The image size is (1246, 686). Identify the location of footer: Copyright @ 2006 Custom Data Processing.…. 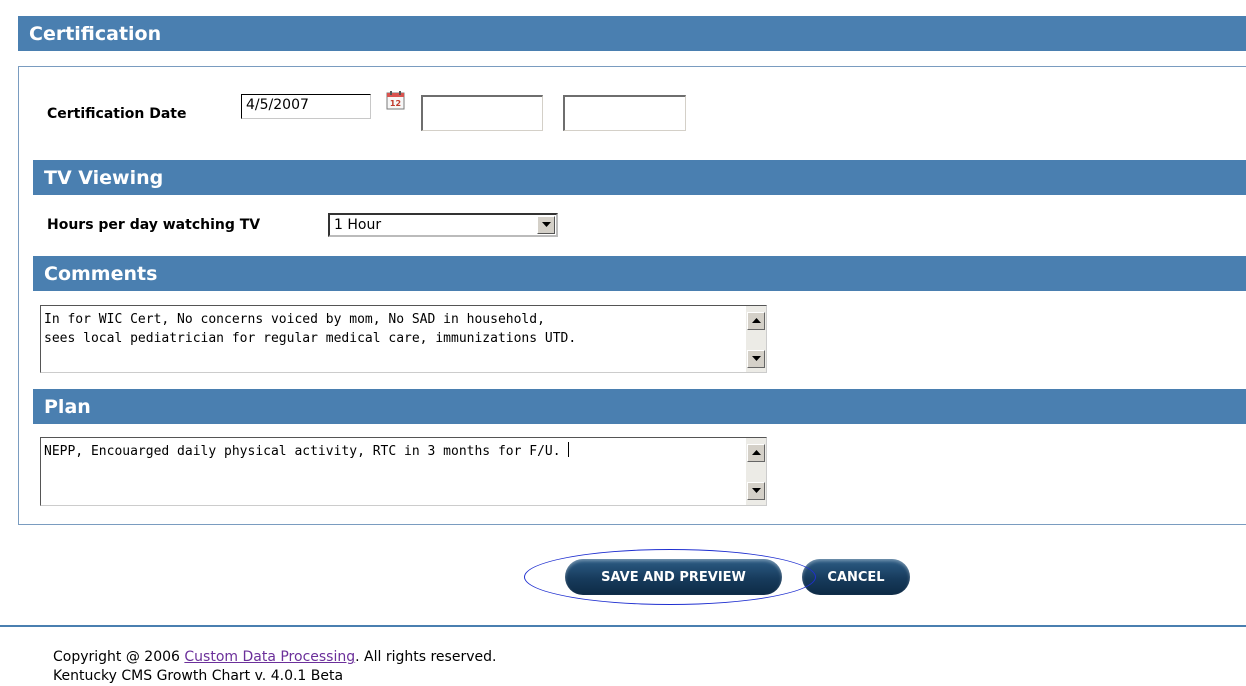
(274, 667).